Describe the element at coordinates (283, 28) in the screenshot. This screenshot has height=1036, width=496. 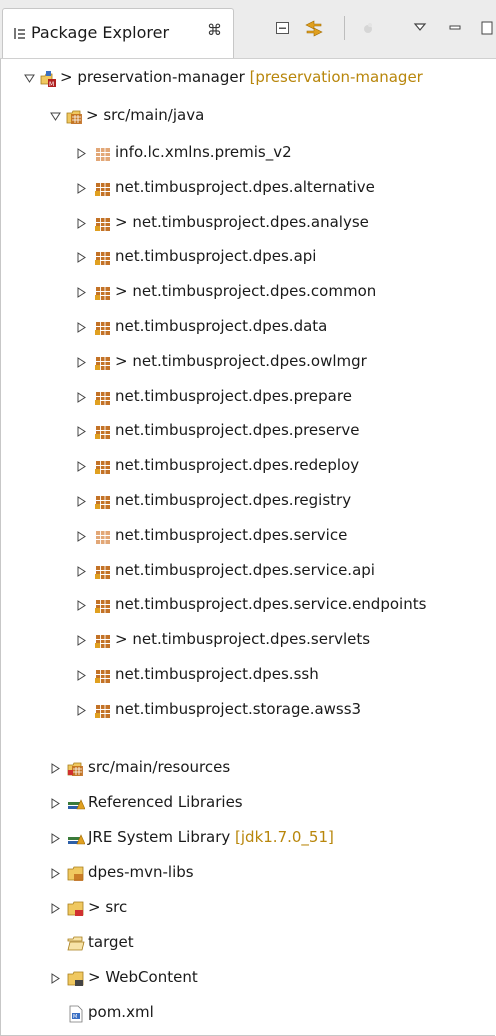
I see `collapse-all-icon` at that location.